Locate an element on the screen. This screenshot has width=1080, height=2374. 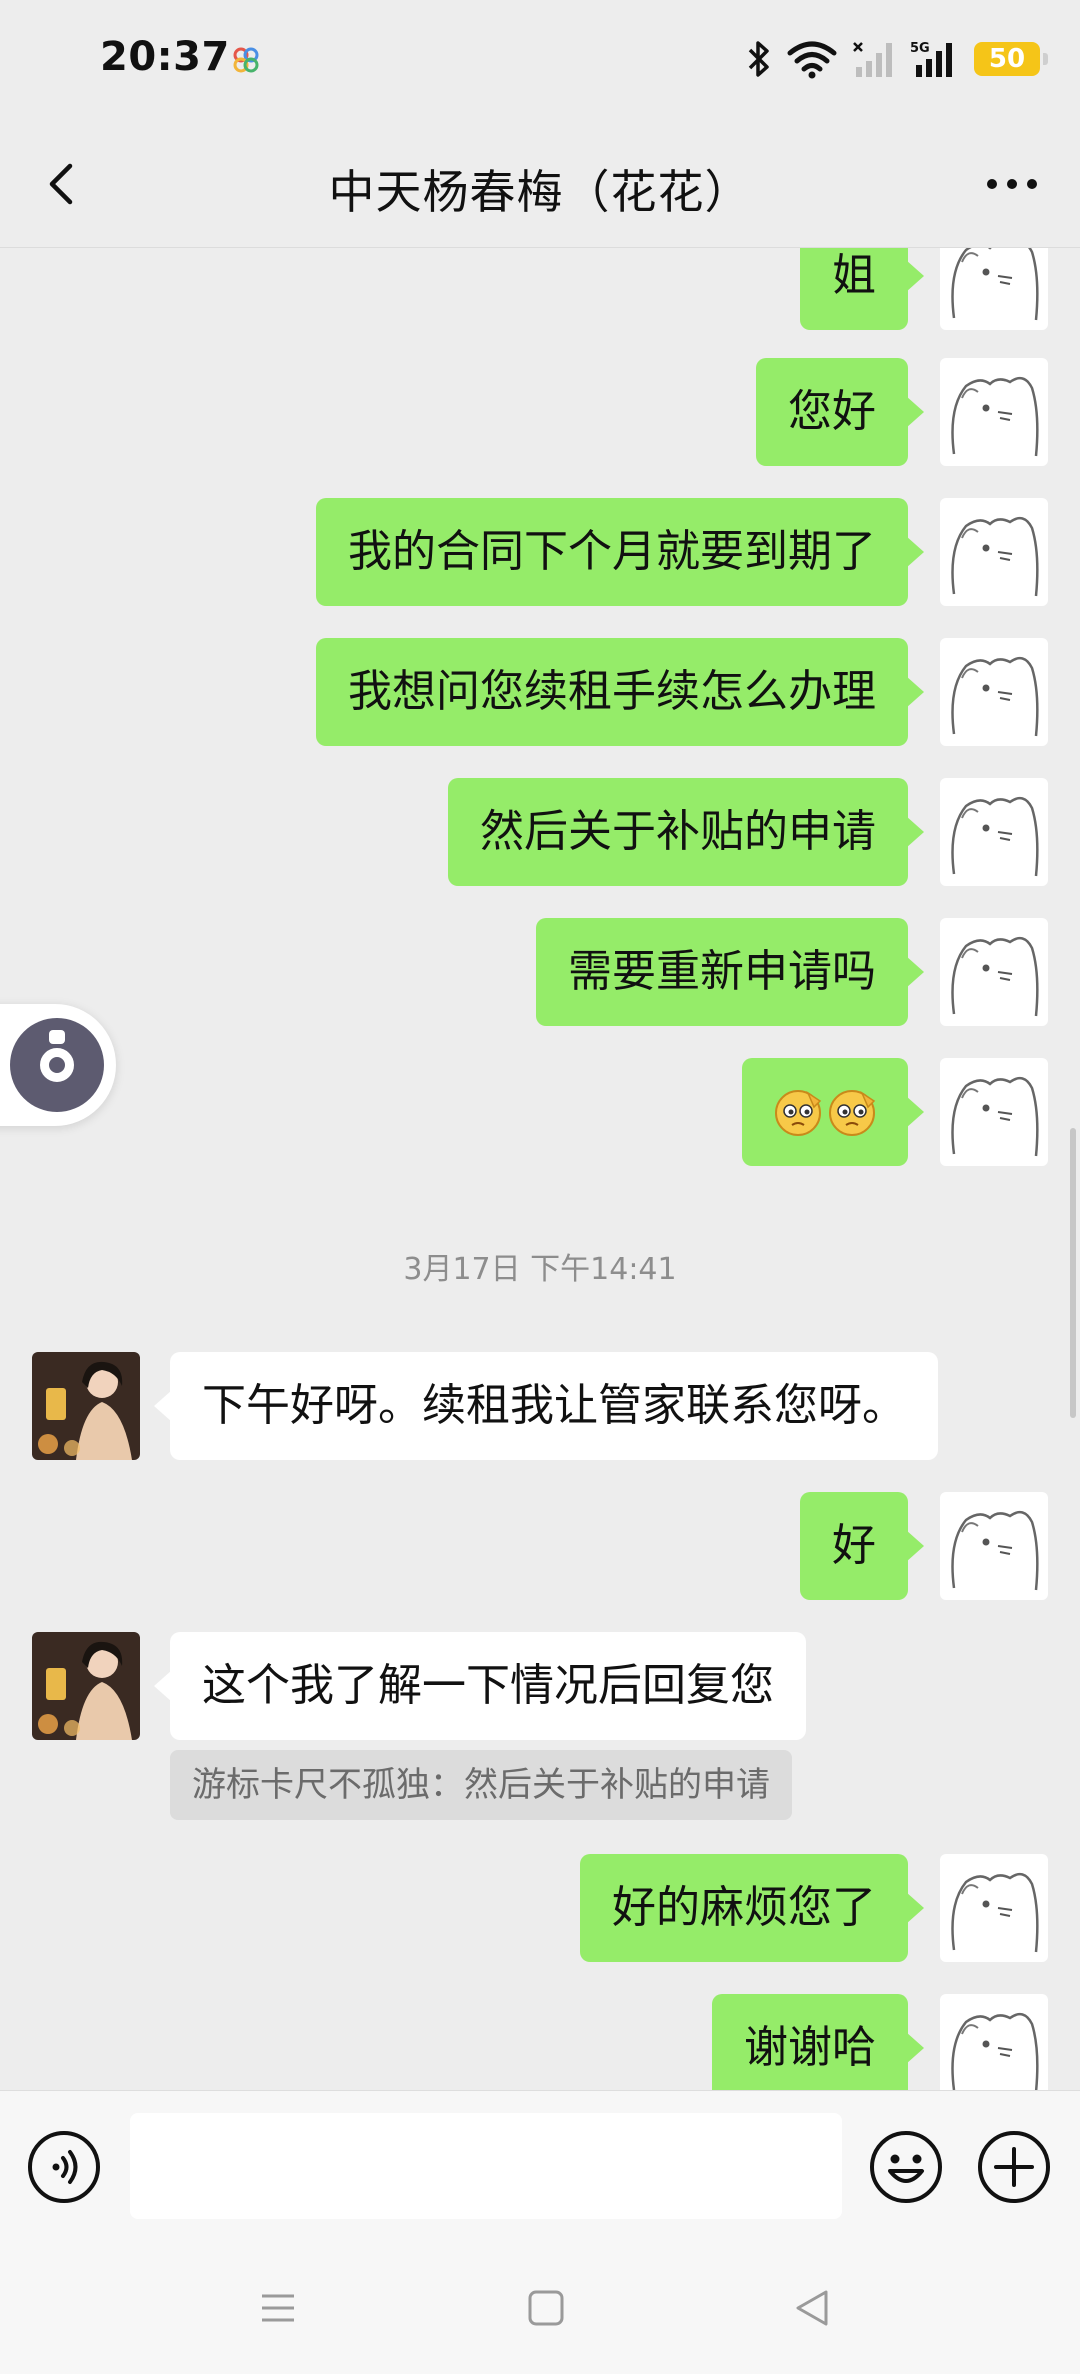
status-bar: 20:37 5G 50 is located at coordinates (540, 60).